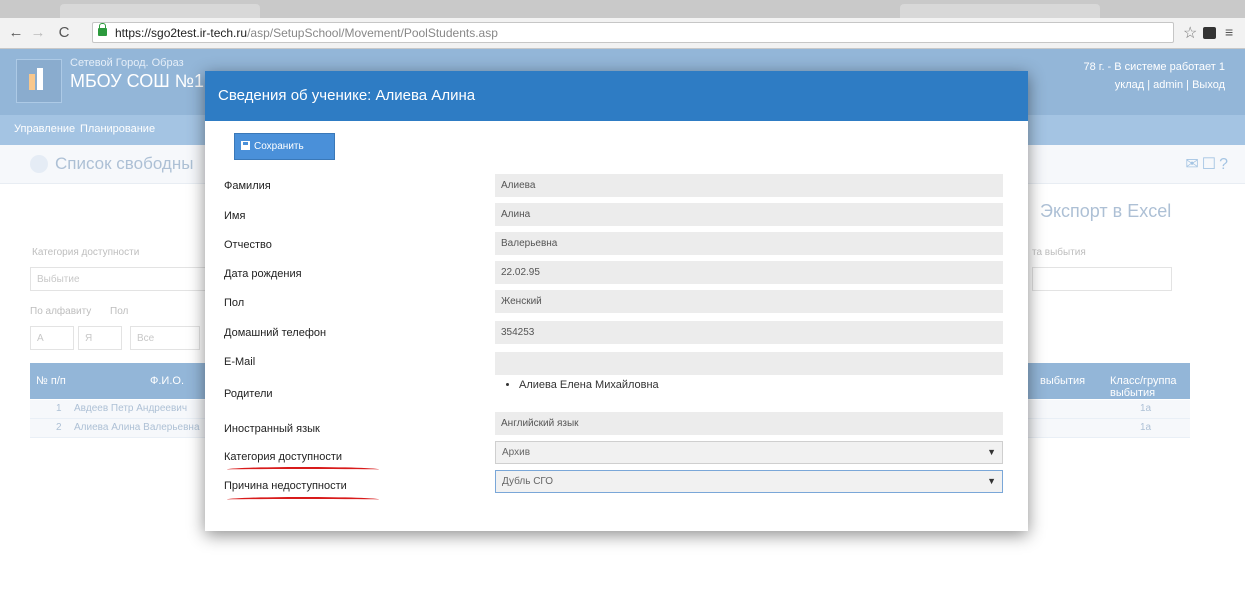 The width and height of the screenshot is (1245, 599). What do you see at coordinates (285, 486) in the screenshot?
I see `field-label-reason: Причина недоступности` at bounding box center [285, 486].